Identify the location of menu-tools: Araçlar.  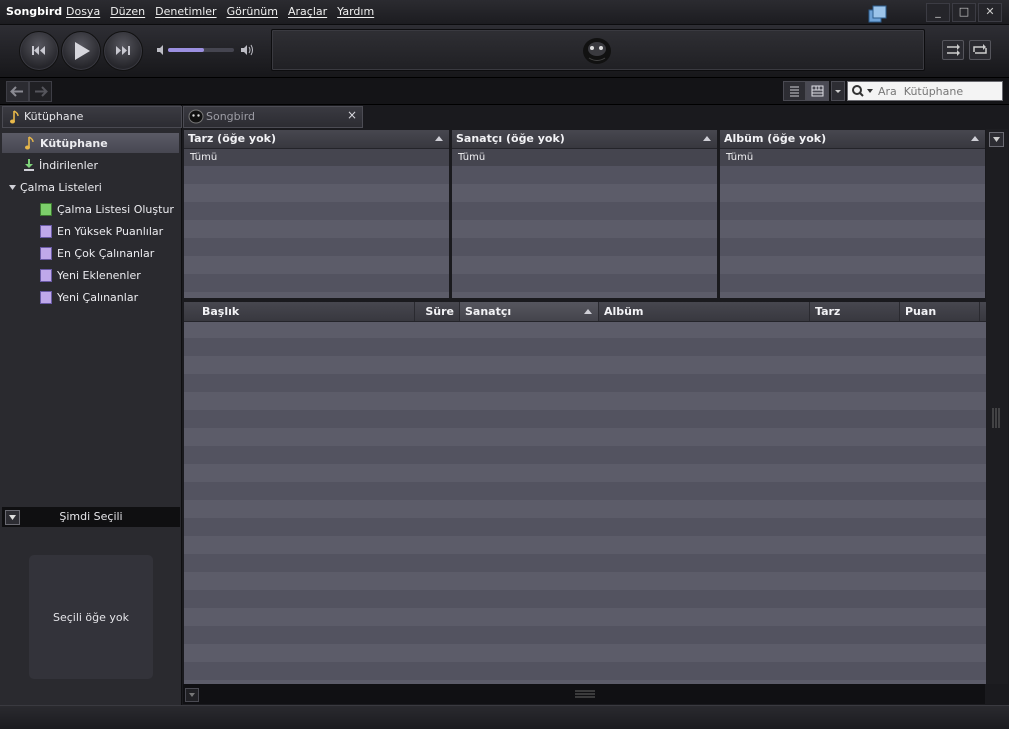
(307, 11).